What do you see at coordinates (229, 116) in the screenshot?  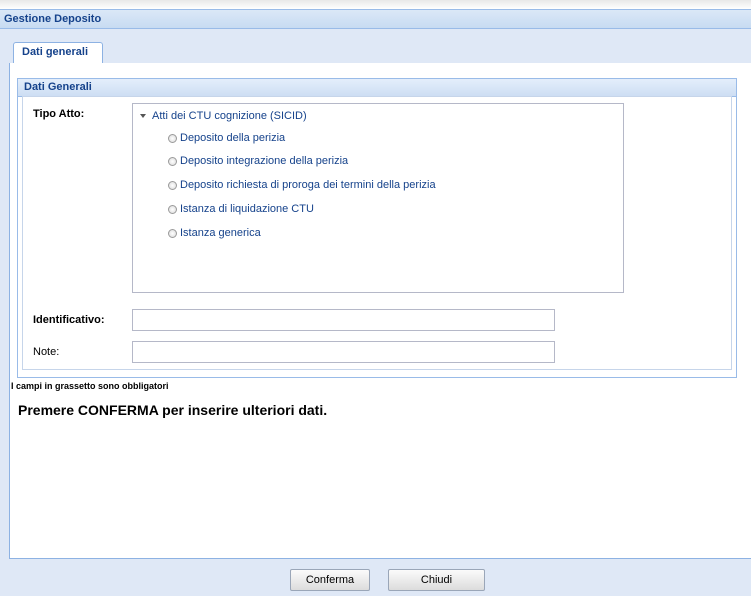 I see `tree-root-label: Atti dei CTU cognizione (SICID)` at bounding box center [229, 116].